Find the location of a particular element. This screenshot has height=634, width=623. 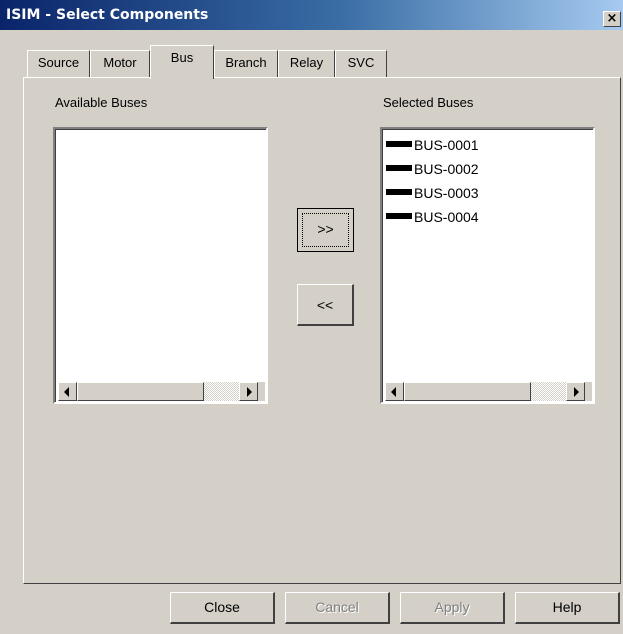

remove-selected-button: << is located at coordinates (325, 305).